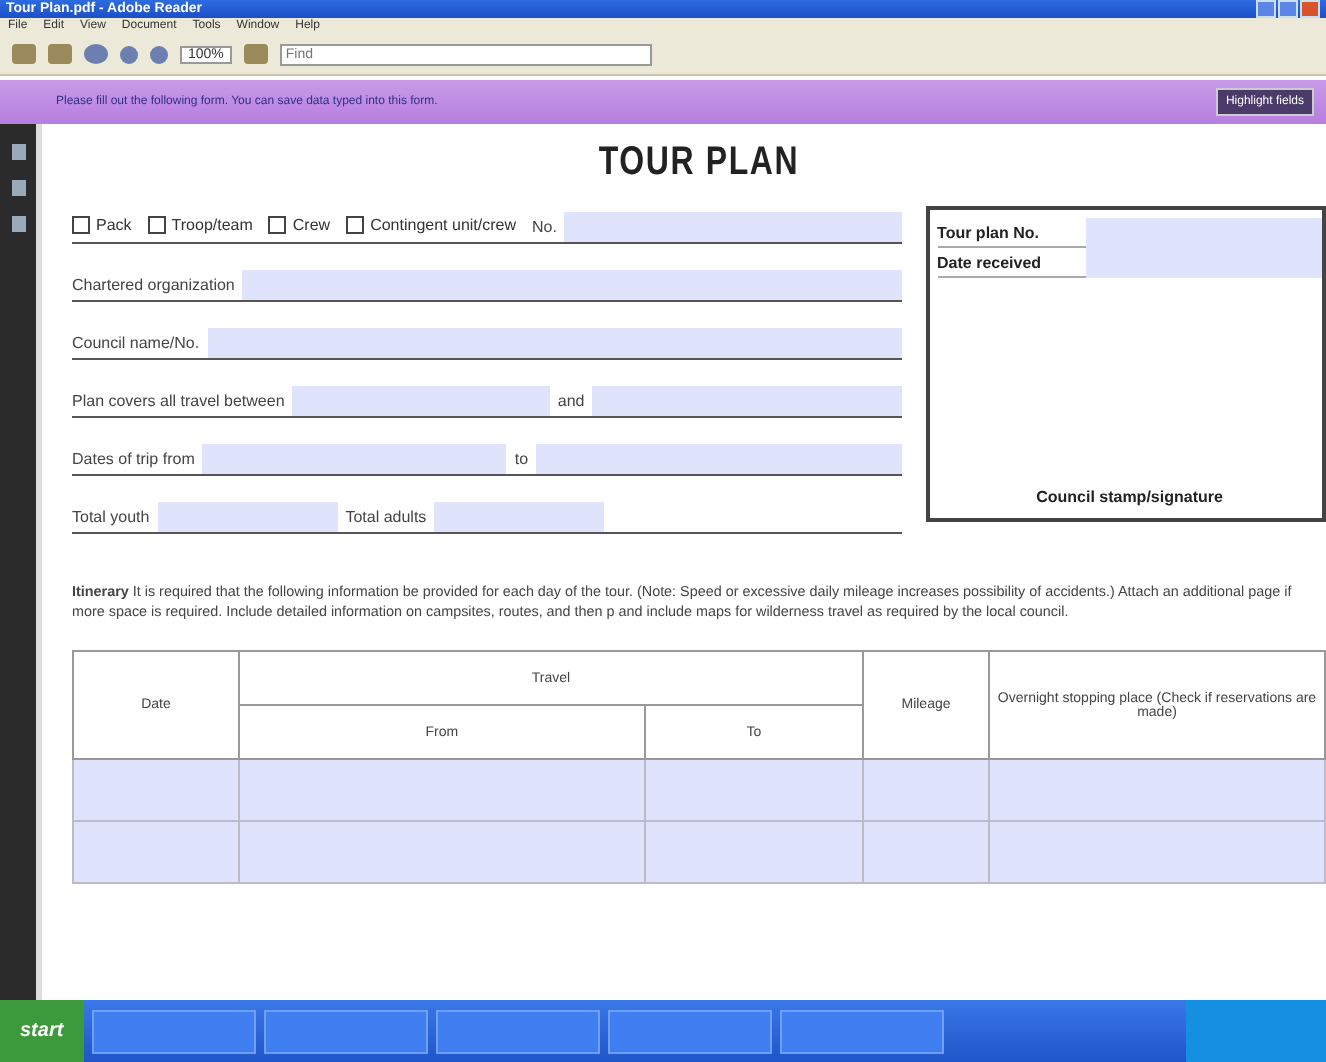  Describe the element at coordinates (386, 518) in the screenshot. I see `field-label: Total adults` at that location.